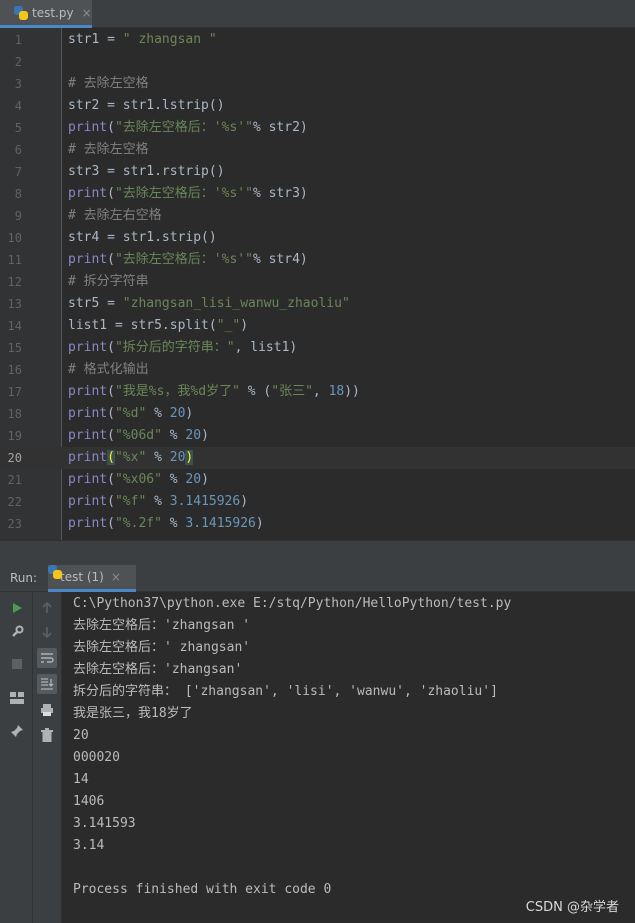 This screenshot has width=635, height=923. Describe the element at coordinates (14, 370) in the screenshot. I see `line-number: 16` at that location.